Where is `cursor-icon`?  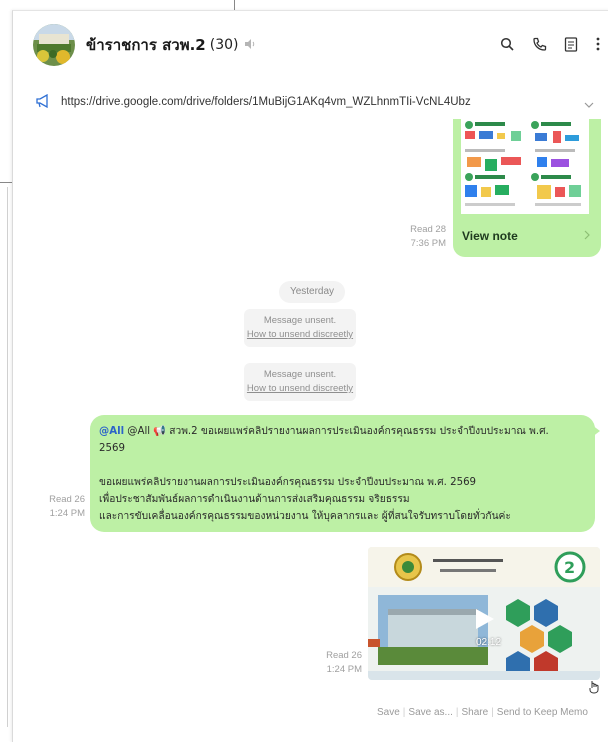
cursor-icon is located at coordinates (594, 688).